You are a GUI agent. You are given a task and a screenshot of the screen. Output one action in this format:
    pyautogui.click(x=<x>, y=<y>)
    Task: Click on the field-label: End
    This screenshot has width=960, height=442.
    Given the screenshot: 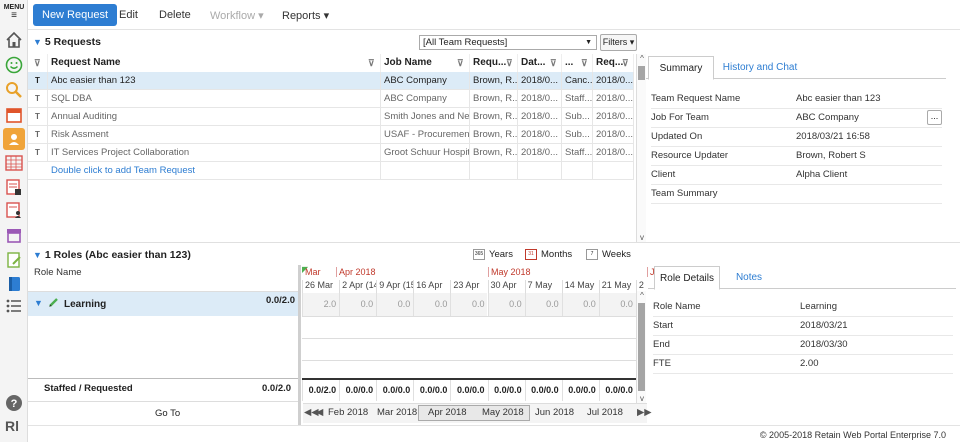 What is the action you would take?
    pyautogui.click(x=661, y=344)
    